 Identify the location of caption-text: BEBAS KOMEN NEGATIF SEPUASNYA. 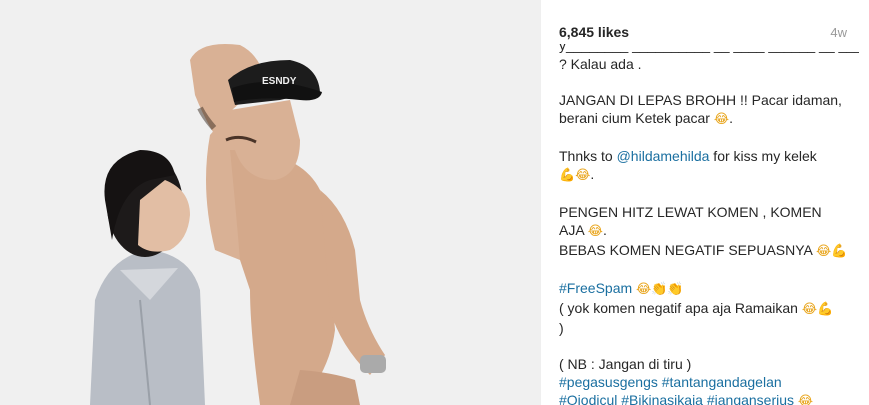
(687, 250).